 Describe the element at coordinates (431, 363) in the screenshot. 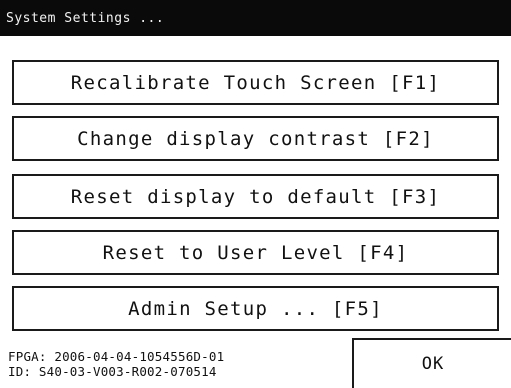

I see `ok-button: OK` at that location.